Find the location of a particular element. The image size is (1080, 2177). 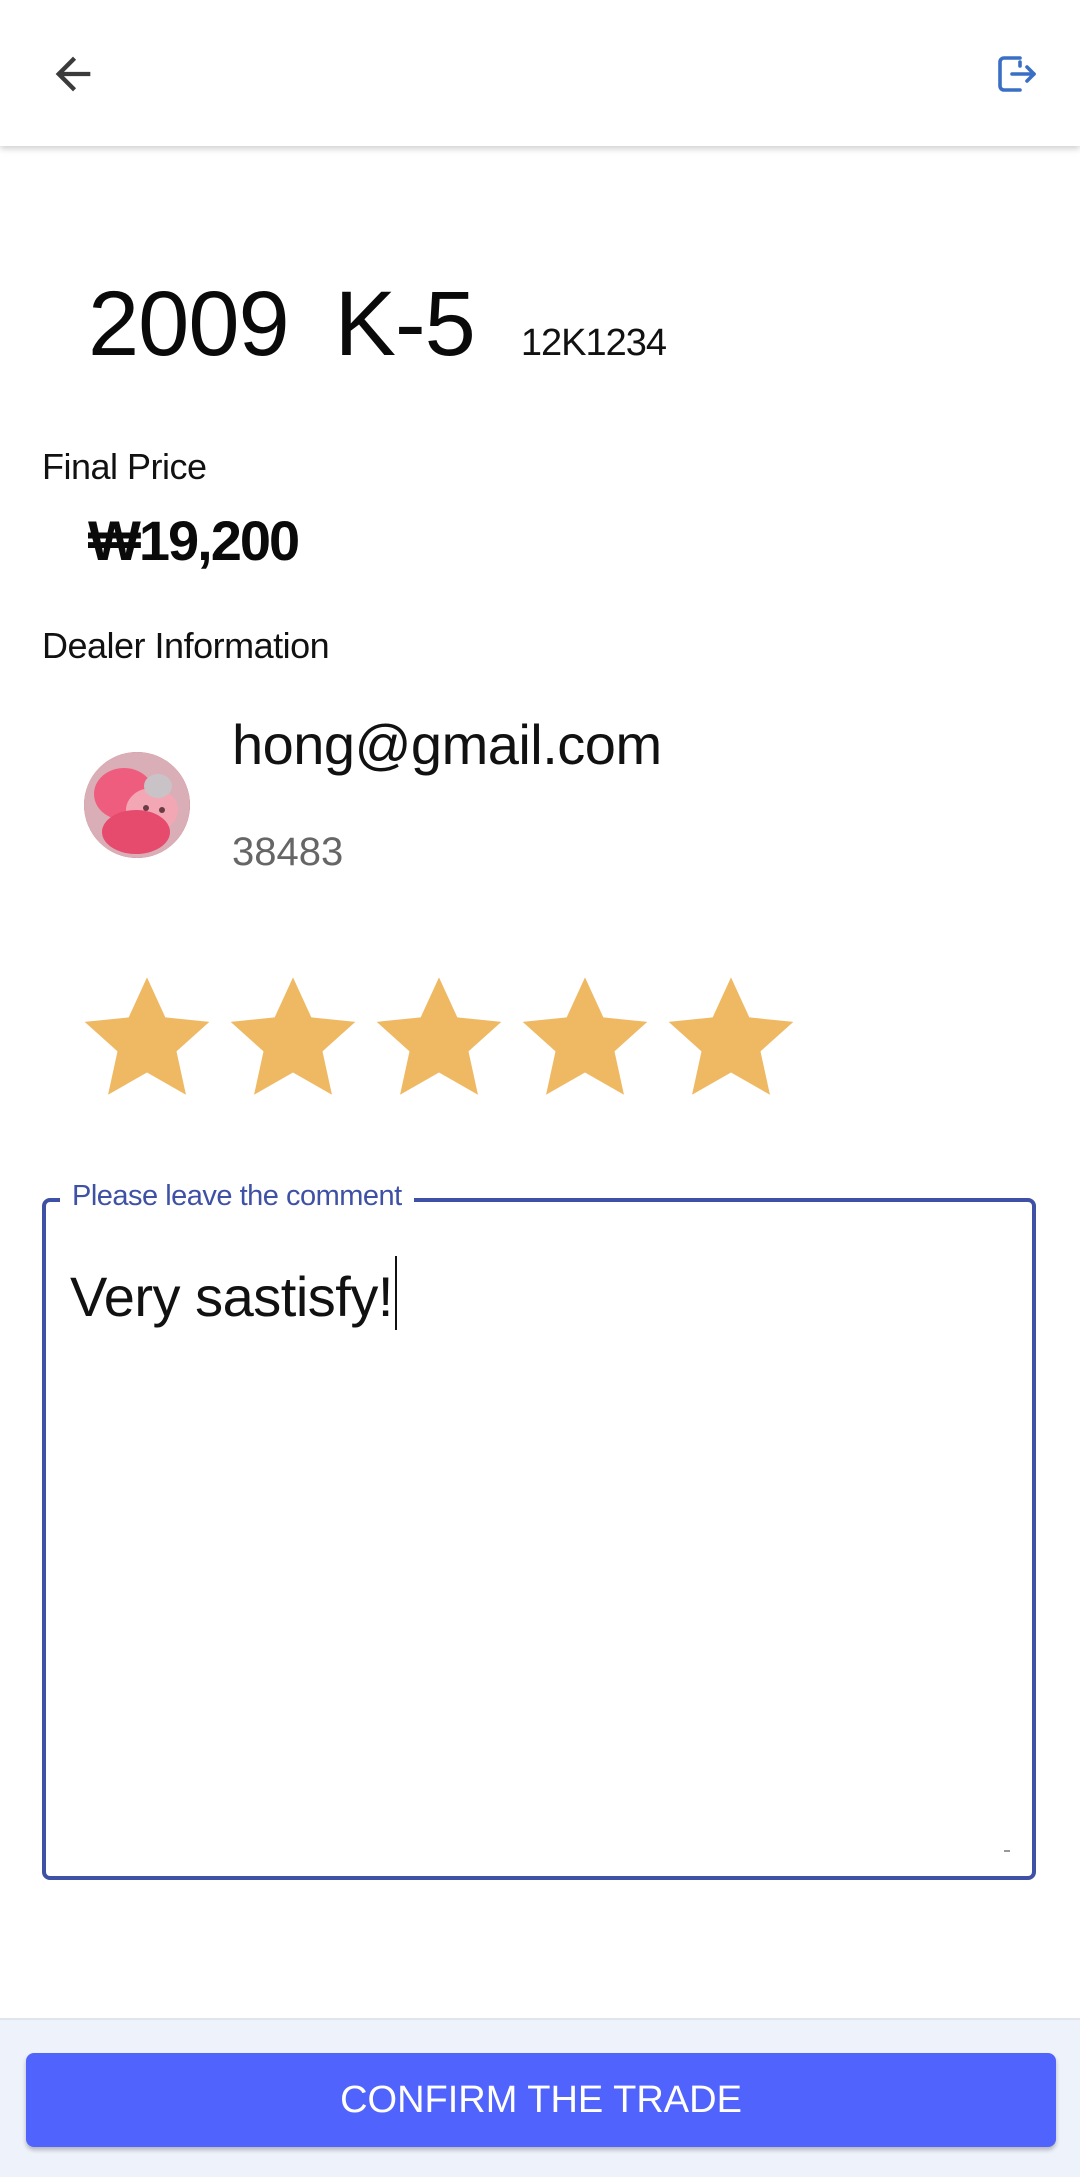

car-title: 2009 K-5 12K1234 is located at coordinates (377, 324).